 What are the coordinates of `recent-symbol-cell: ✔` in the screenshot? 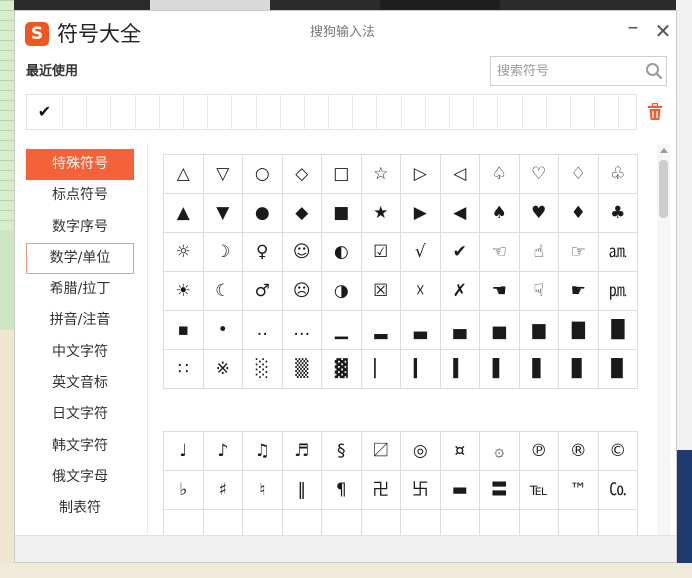 It's located at (45, 112).